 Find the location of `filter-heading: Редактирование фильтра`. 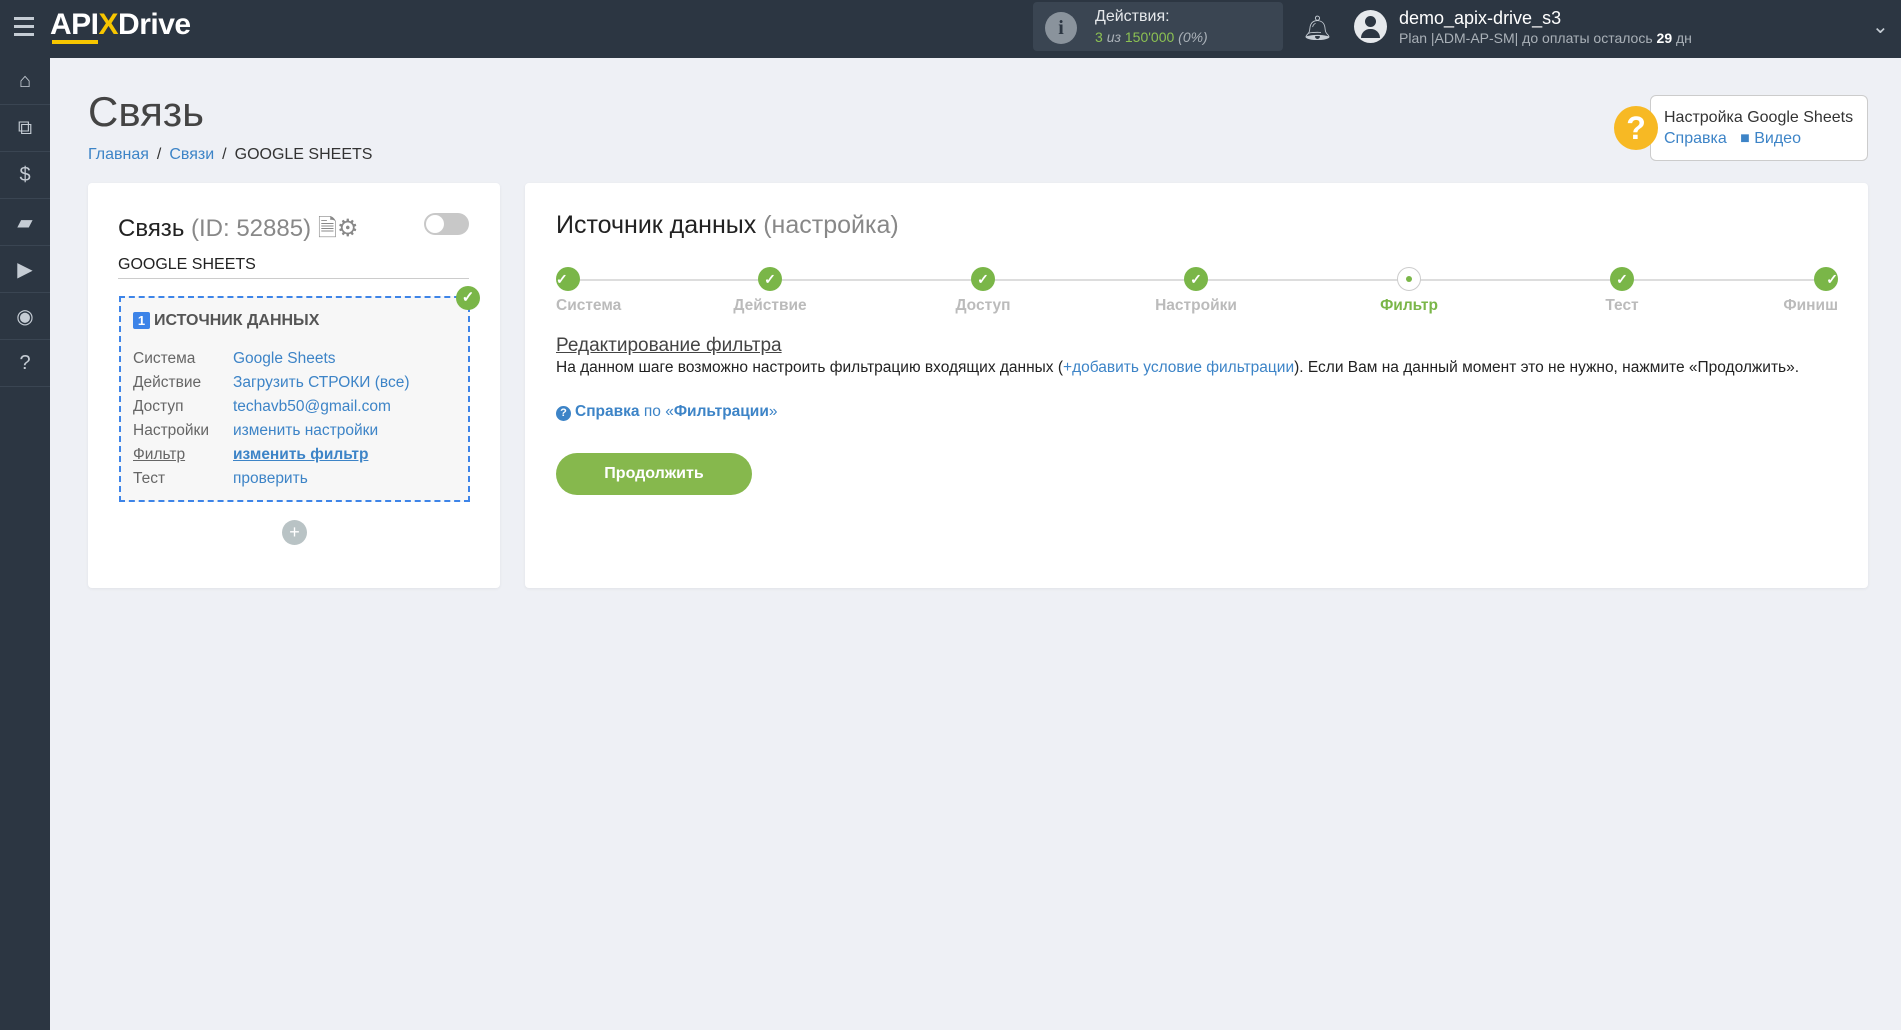

filter-heading: Редактирование фильтра is located at coordinates (669, 345).